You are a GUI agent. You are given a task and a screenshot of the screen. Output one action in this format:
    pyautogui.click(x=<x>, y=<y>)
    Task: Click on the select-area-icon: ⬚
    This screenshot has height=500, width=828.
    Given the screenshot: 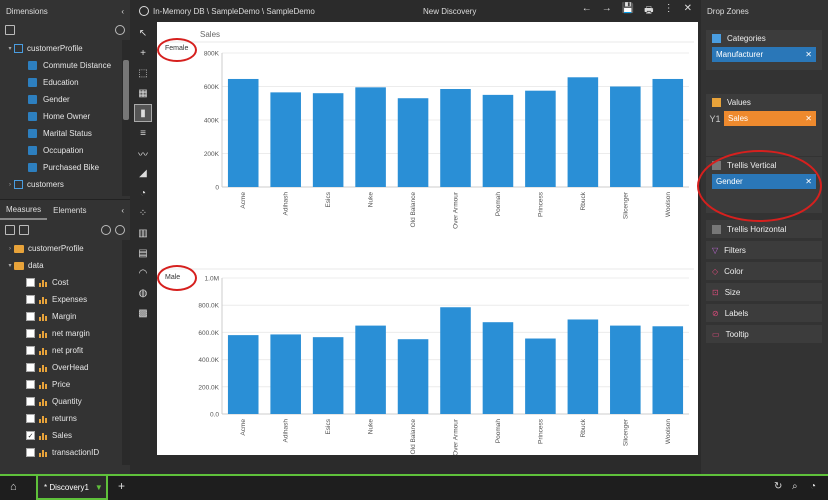 What is the action you would take?
    pyautogui.click(x=143, y=73)
    